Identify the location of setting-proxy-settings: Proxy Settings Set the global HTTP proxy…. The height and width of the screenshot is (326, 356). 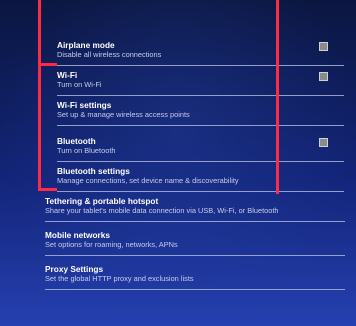
(195, 279).